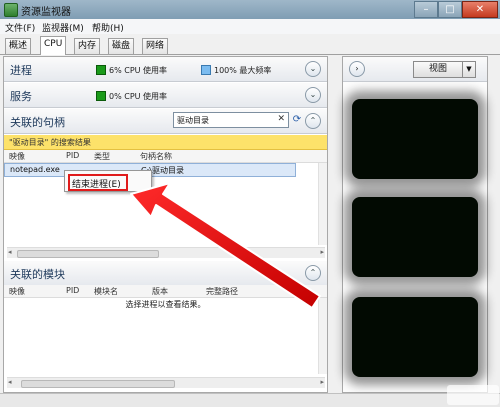 The width and height of the screenshot is (500, 407). Describe the element at coordinates (322, 252) in the screenshot. I see `scroll-right-arrow-icon: ▸` at that location.